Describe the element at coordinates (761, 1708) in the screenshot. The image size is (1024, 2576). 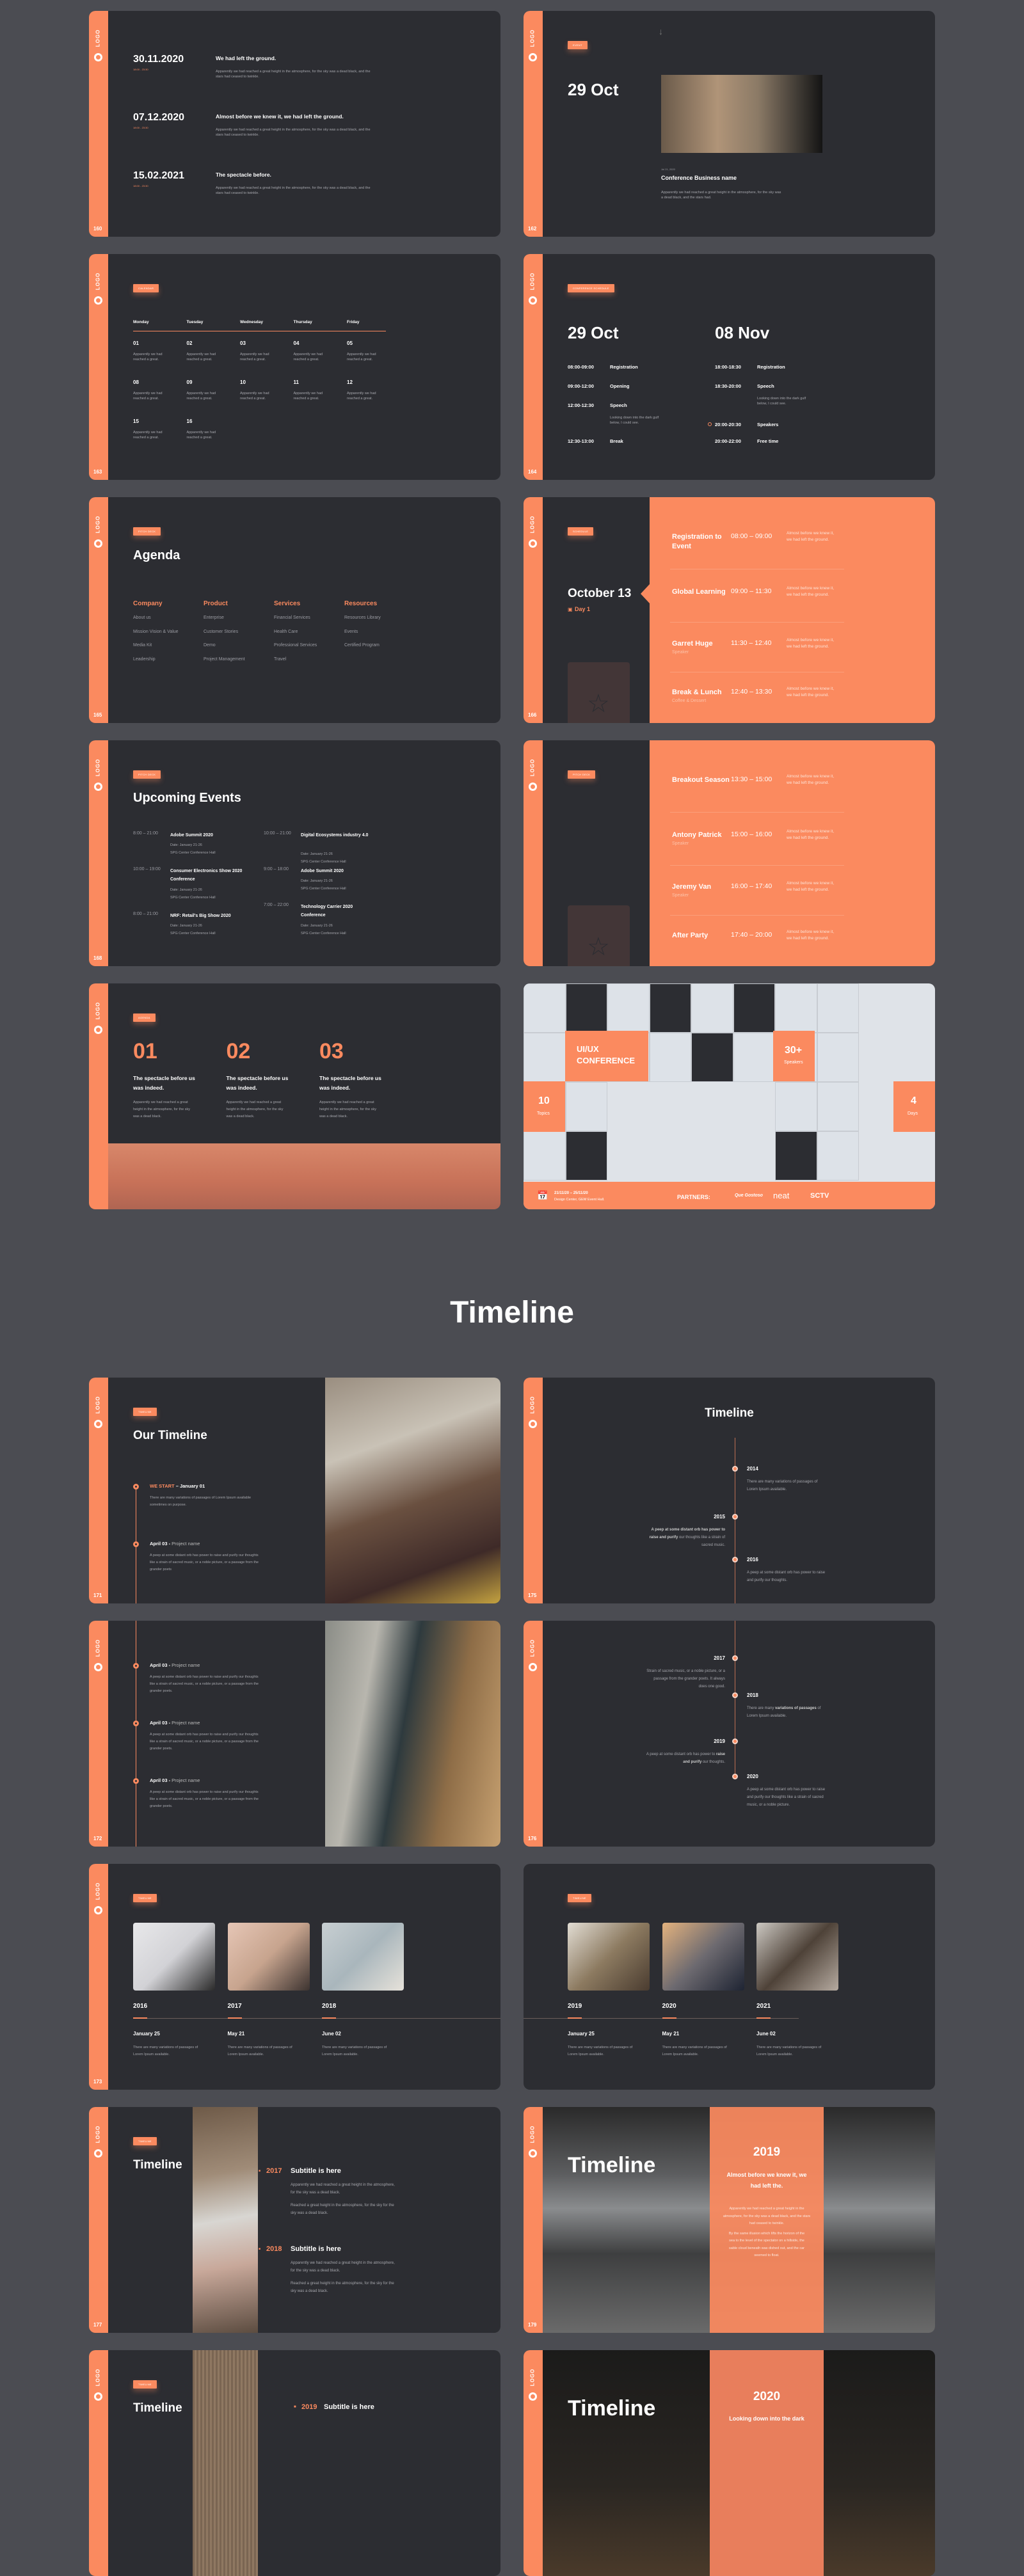
I see `text-pre: There are many` at that location.